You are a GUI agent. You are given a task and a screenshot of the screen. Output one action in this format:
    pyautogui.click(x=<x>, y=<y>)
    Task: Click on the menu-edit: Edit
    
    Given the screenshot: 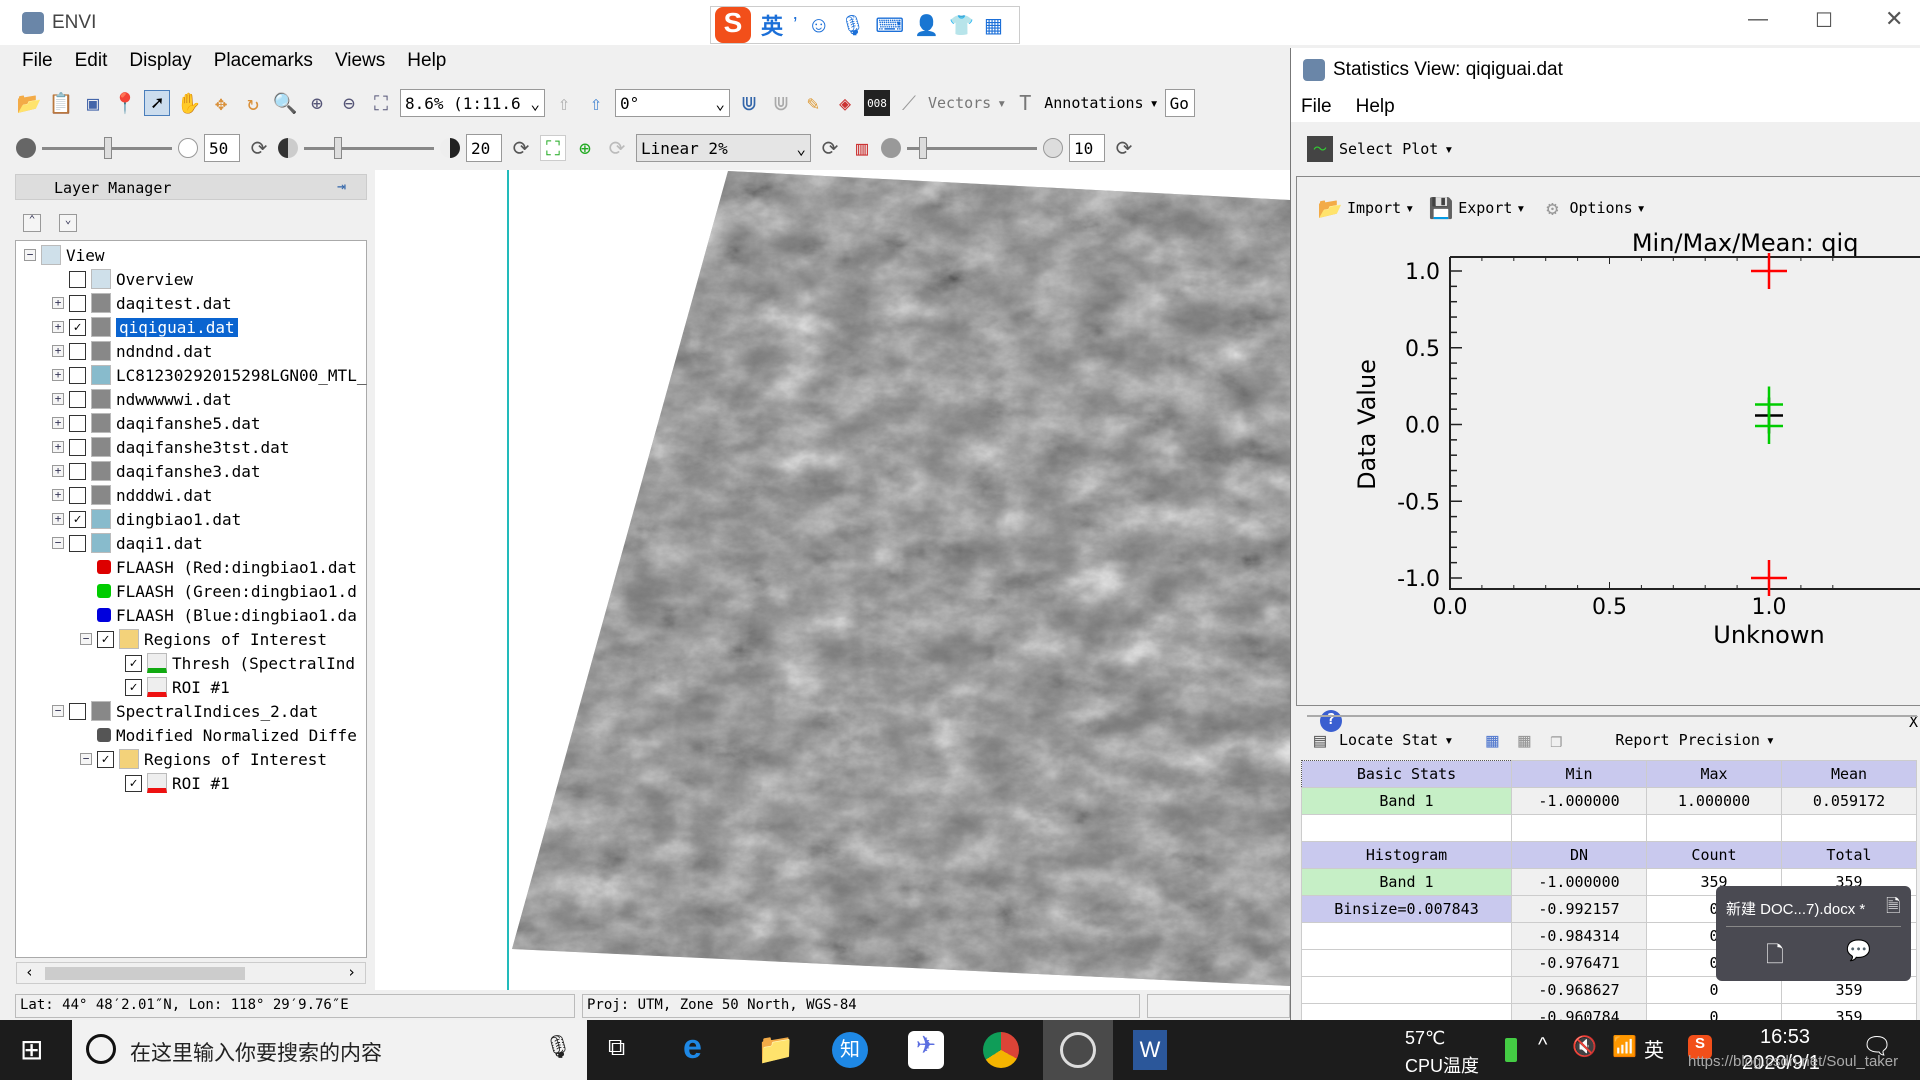 What is the action you would take?
    pyautogui.click(x=91, y=61)
    